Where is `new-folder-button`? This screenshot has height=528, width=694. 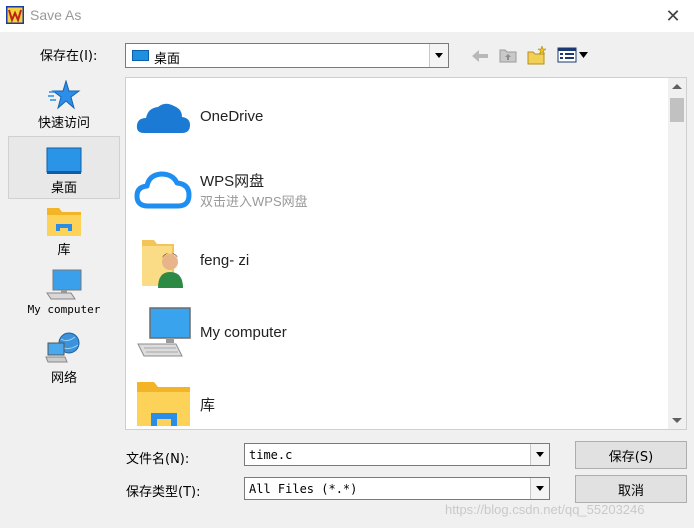
new-folder-button is located at coordinates (537, 55).